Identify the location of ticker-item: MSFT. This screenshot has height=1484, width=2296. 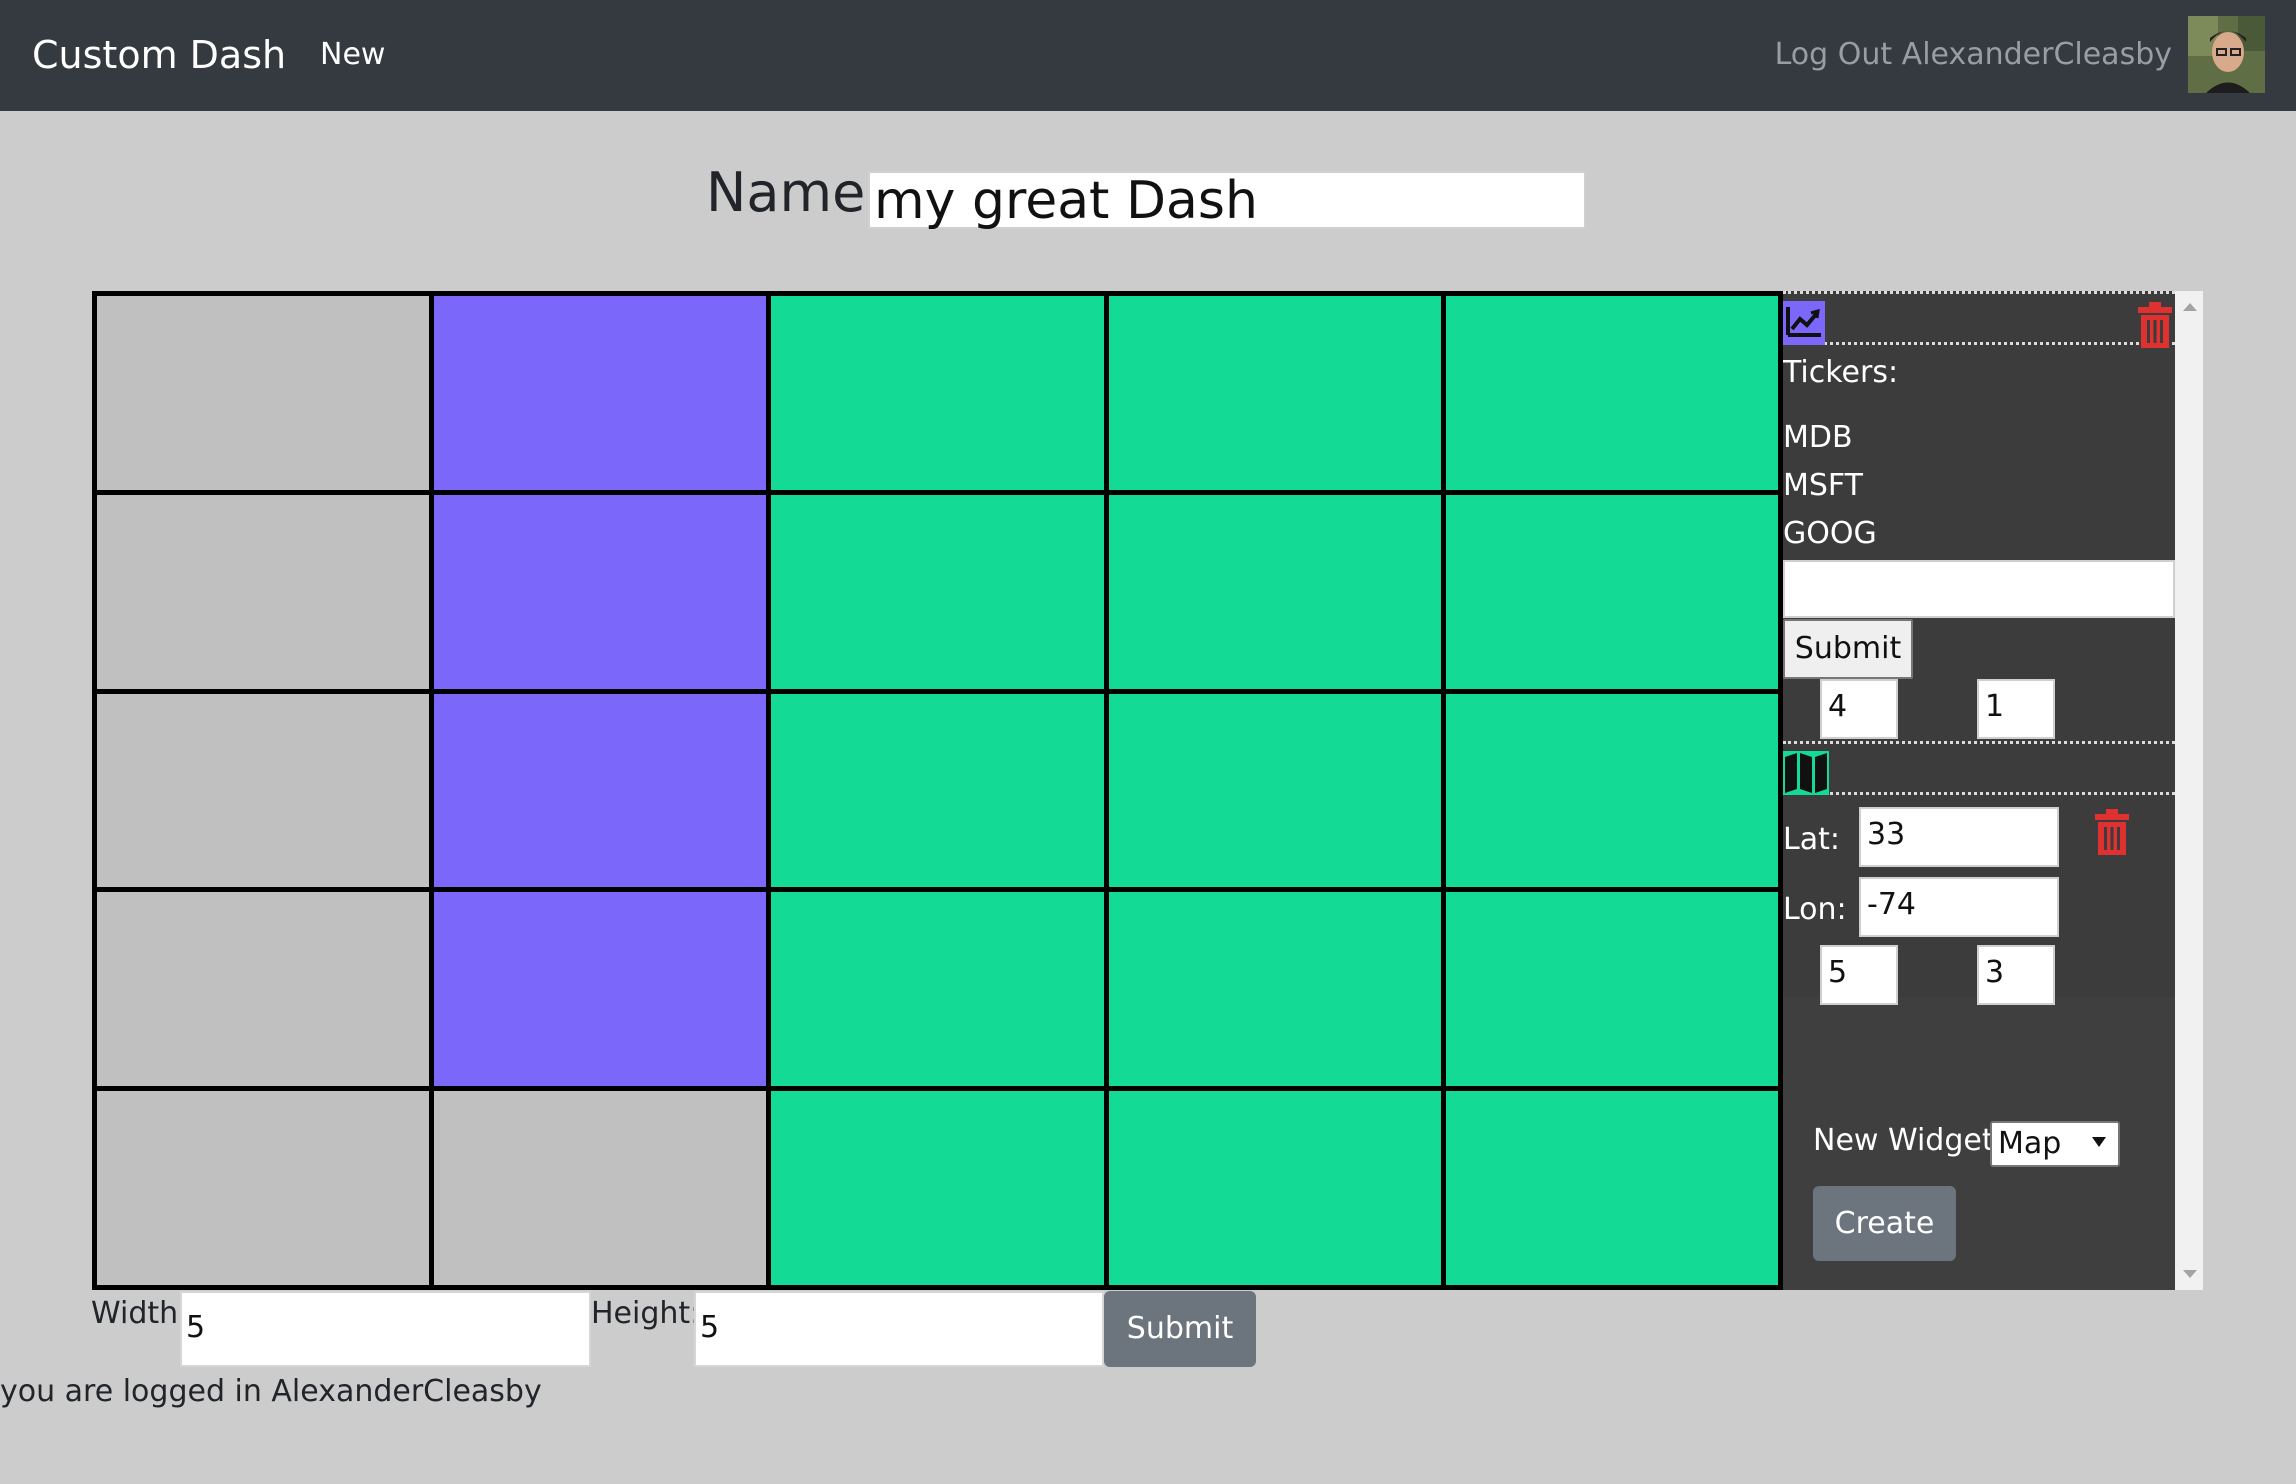
(1823, 485).